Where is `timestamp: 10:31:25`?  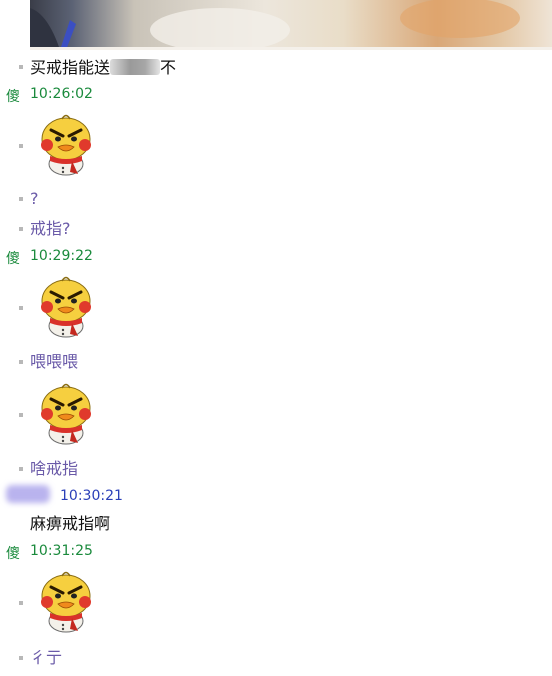 timestamp: 10:31:25 is located at coordinates (61, 551).